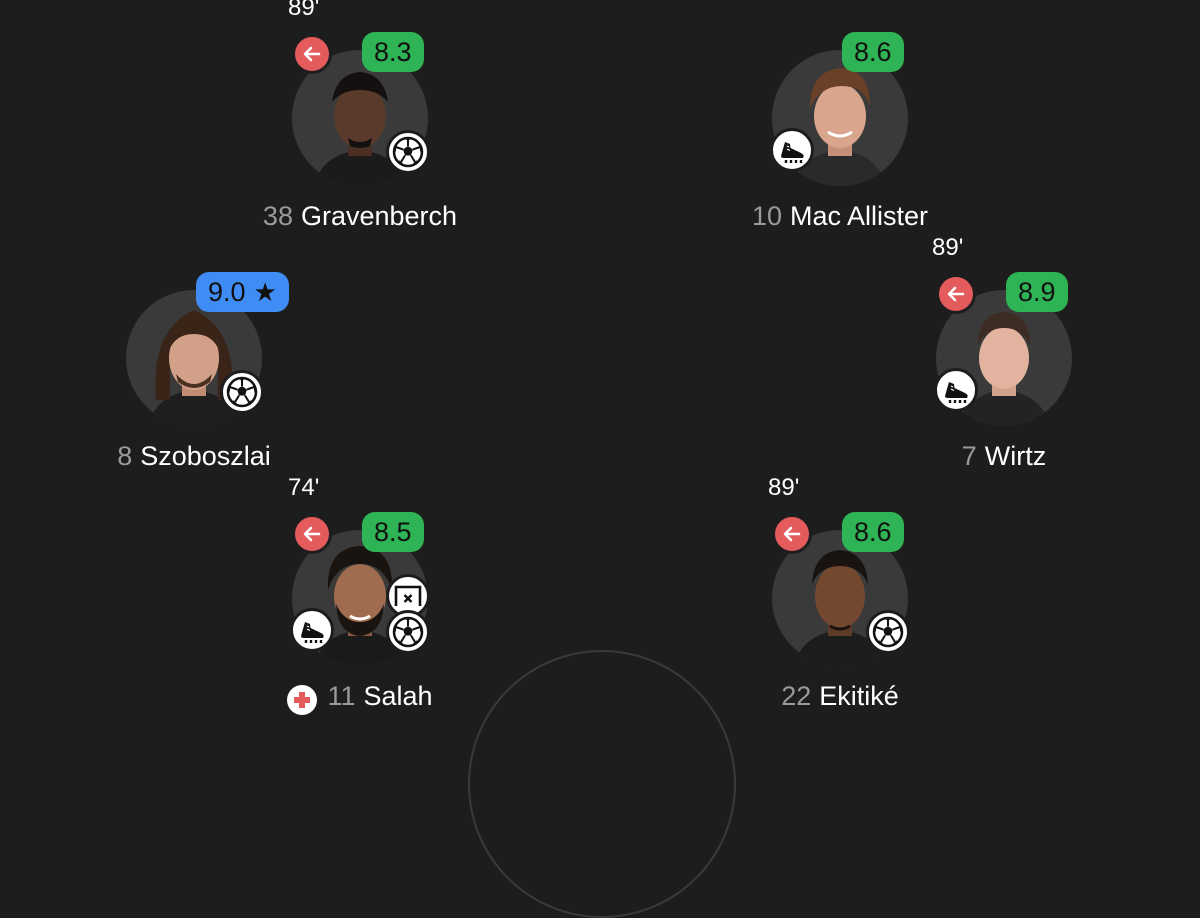  Describe the element at coordinates (360, 697) in the screenshot. I see `player-name-label: 11 Salah` at that location.